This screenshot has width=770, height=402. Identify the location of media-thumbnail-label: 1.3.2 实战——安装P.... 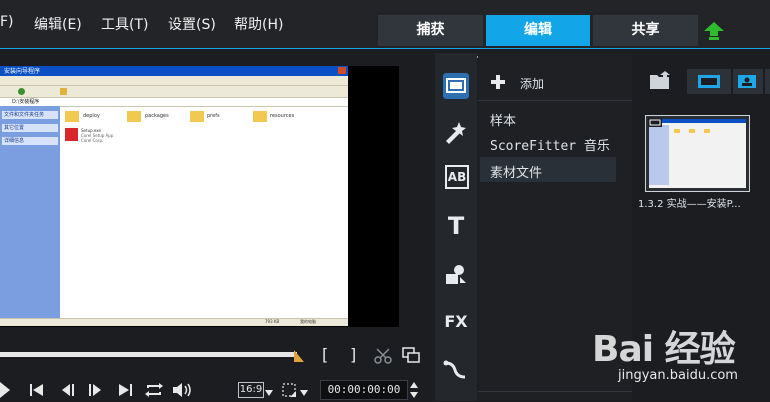
(689, 204).